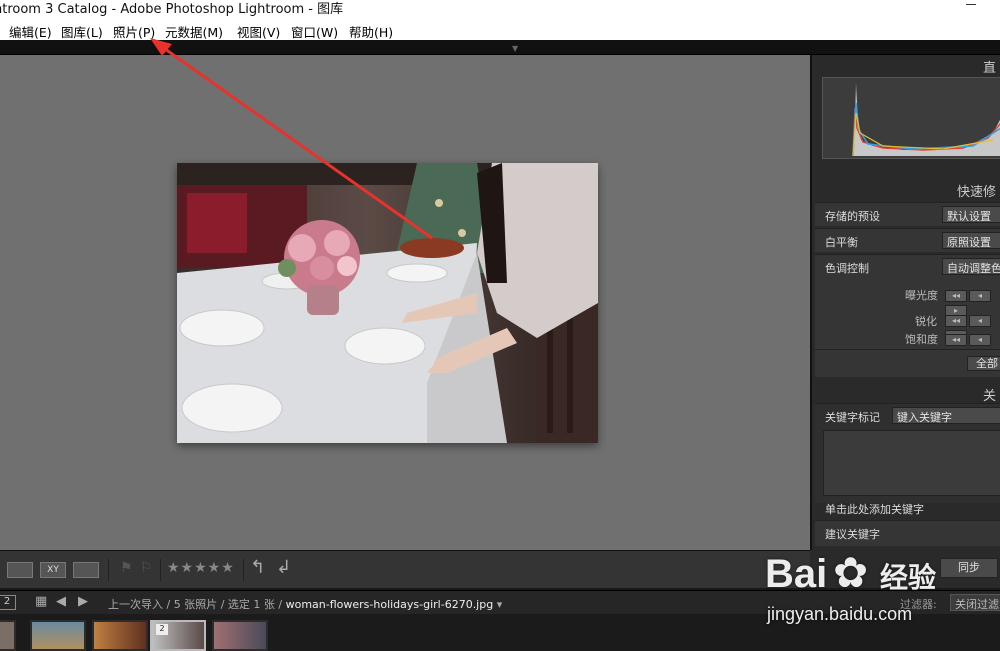  What do you see at coordinates (126, 568) in the screenshot?
I see `flag-icon: ⚑` at bounding box center [126, 568].